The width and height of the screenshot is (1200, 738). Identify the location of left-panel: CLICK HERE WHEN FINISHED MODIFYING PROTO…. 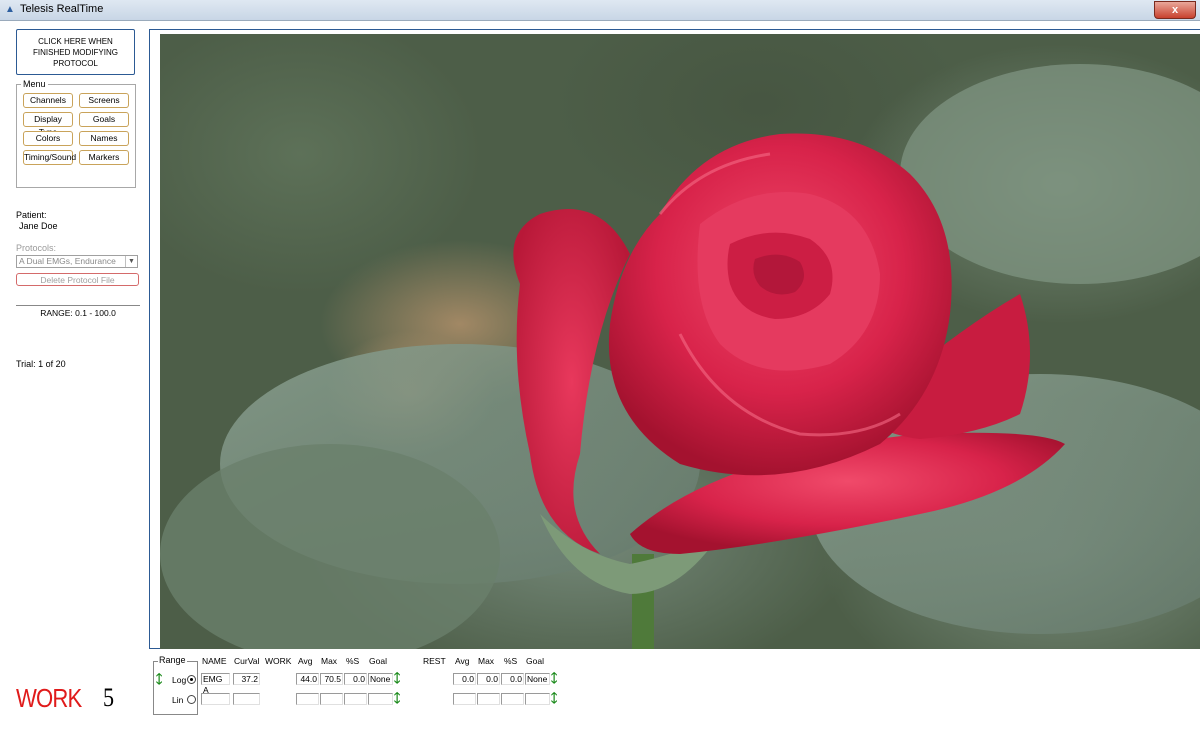
(74, 379).